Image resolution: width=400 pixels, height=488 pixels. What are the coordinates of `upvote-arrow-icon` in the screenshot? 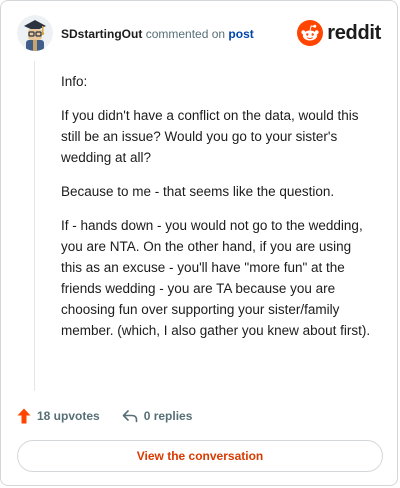 It's located at (24, 416).